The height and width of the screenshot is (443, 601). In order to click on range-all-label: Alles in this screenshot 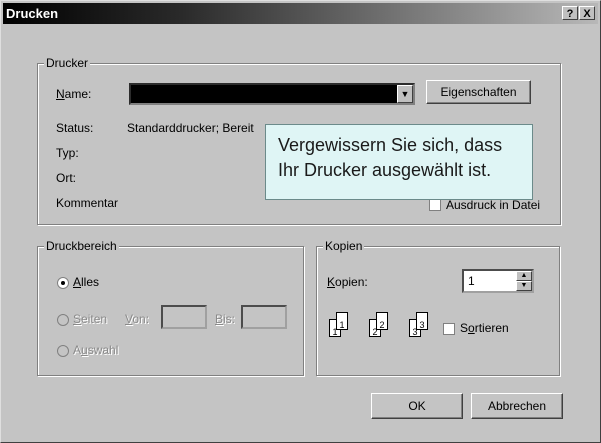, I will do `click(86, 282)`.